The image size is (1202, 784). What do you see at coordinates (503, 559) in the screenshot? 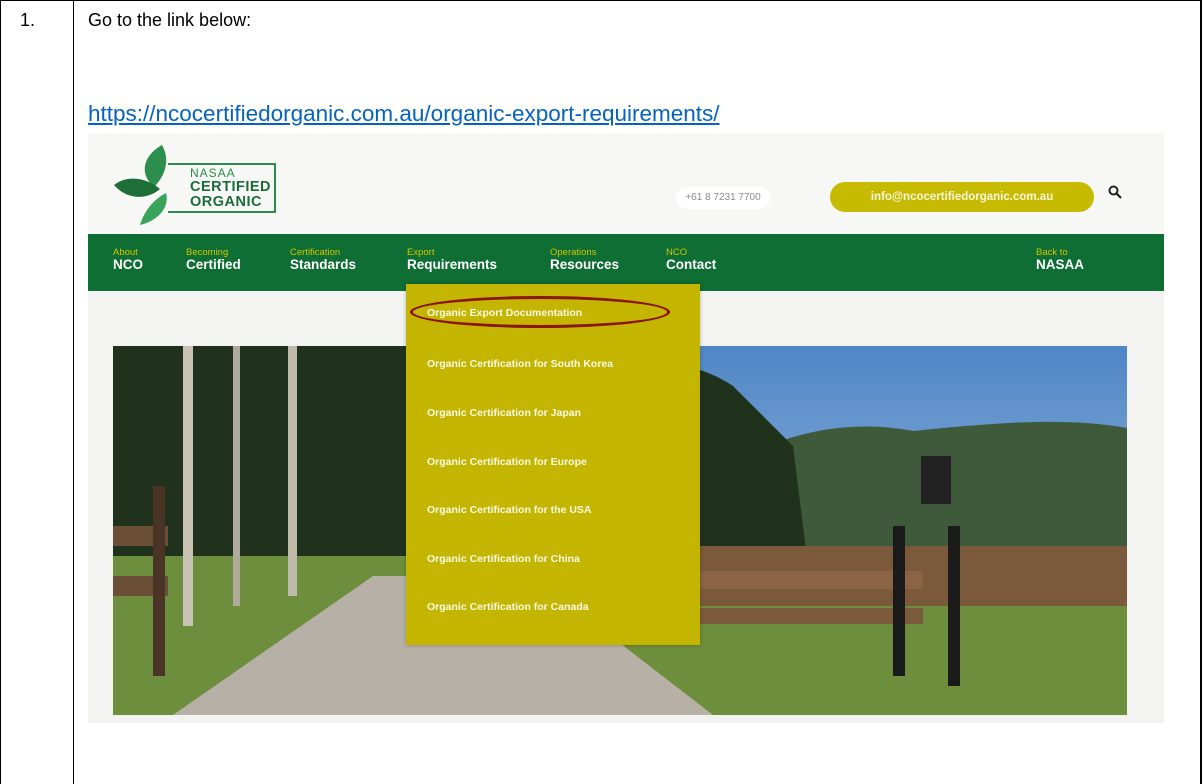
I see `dropdown-item-china: Organic Certification for China` at bounding box center [503, 559].